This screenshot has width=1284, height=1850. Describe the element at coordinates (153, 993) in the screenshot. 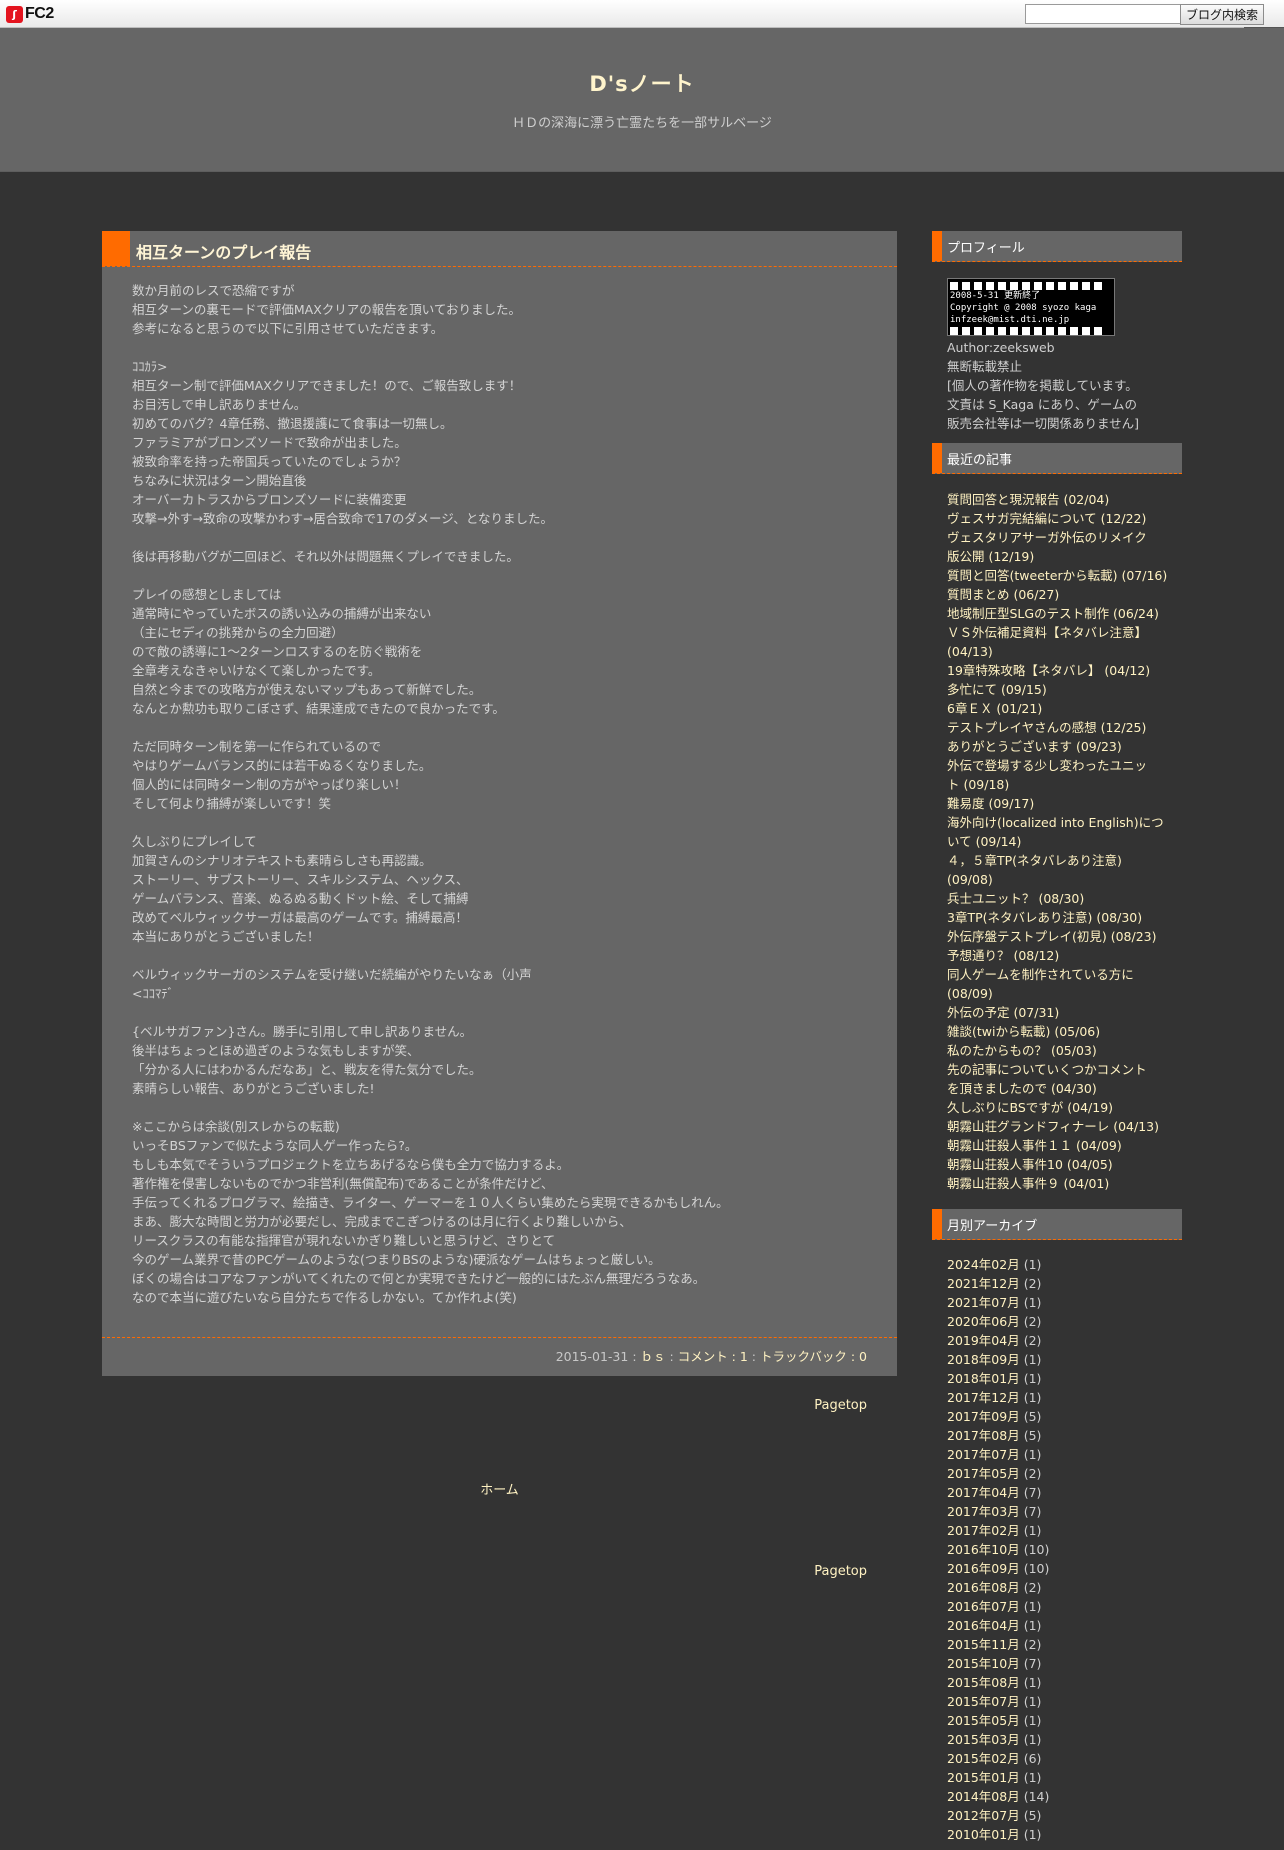

I see `entry-line: <ｺｺﾏﾃﾞ` at that location.